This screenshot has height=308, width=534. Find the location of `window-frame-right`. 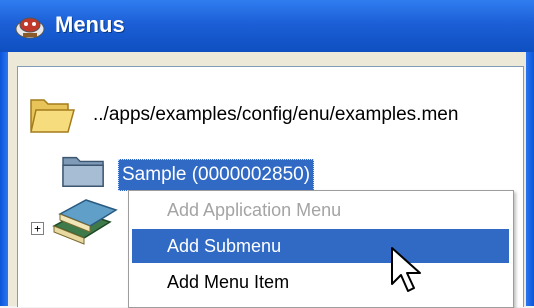

window-frame-right is located at coordinates (530, 179).